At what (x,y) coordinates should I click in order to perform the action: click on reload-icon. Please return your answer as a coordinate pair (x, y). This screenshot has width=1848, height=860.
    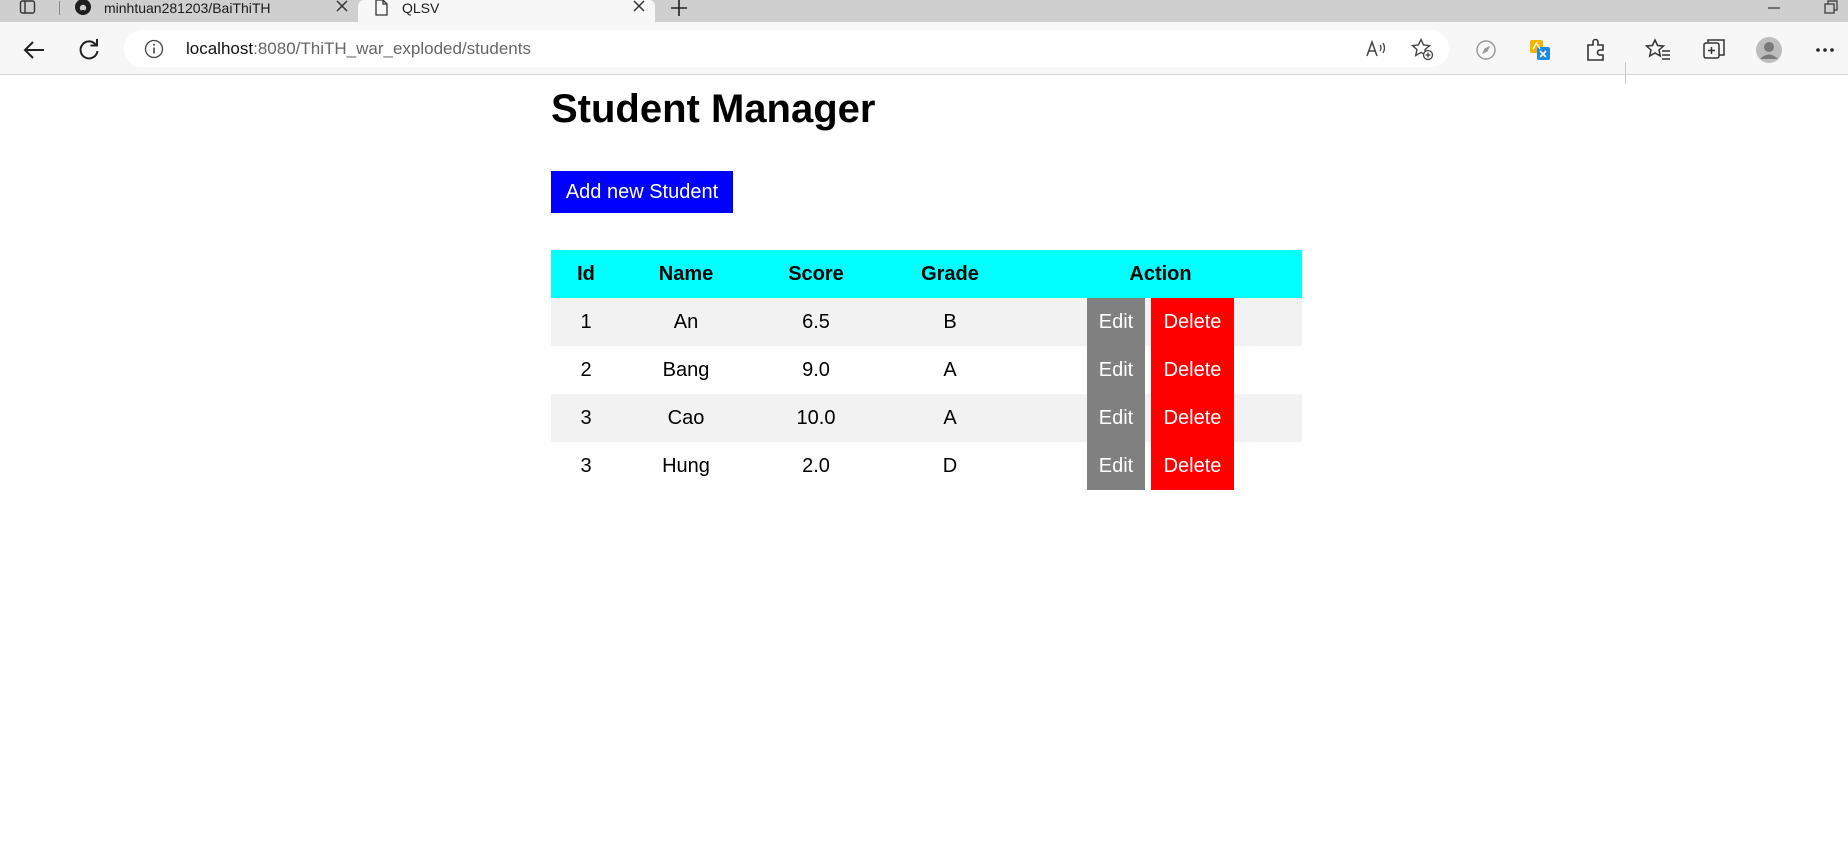
    Looking at the image, I should click on (89, 50).